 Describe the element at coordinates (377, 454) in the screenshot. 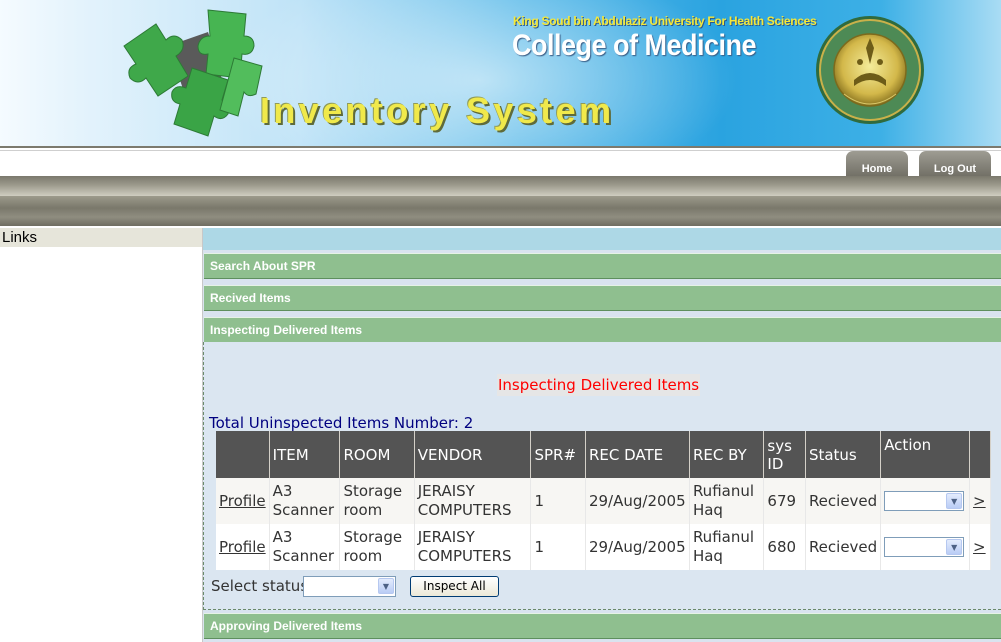

I see `col-room: ROOM` at that location.